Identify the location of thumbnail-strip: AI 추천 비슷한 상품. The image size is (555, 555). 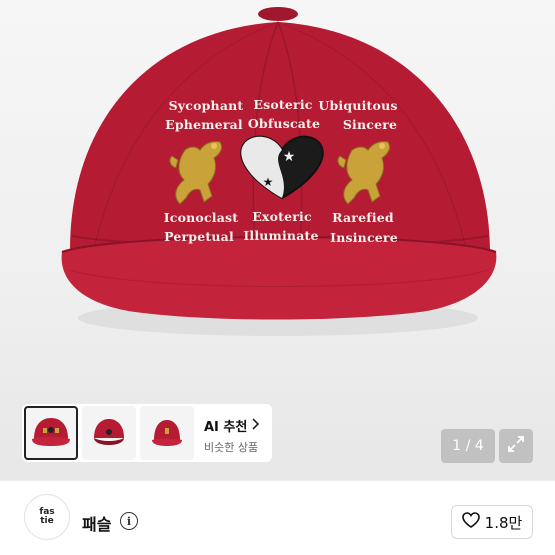
(147, 433).